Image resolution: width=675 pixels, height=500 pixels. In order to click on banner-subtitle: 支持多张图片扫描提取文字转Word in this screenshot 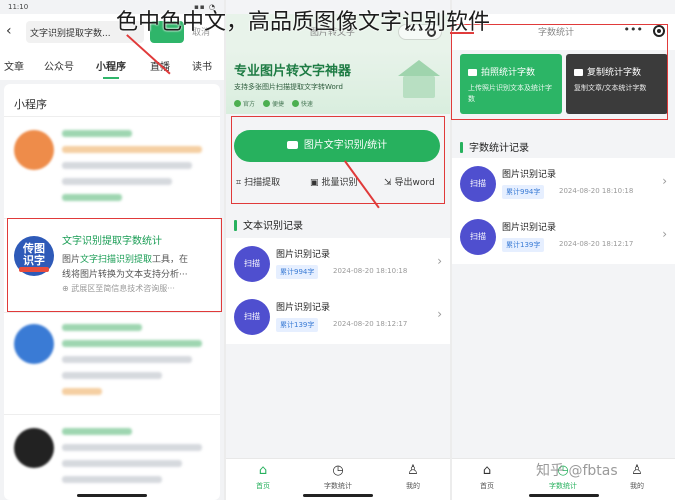, I will do `click(288, 87)`.